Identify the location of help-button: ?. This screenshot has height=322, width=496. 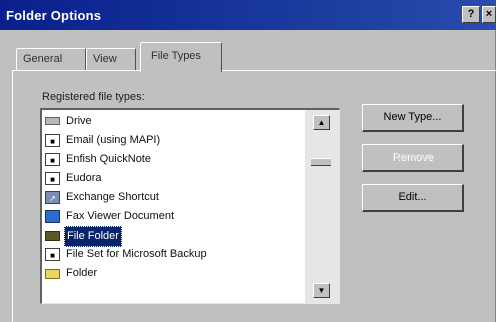
(471, 14).